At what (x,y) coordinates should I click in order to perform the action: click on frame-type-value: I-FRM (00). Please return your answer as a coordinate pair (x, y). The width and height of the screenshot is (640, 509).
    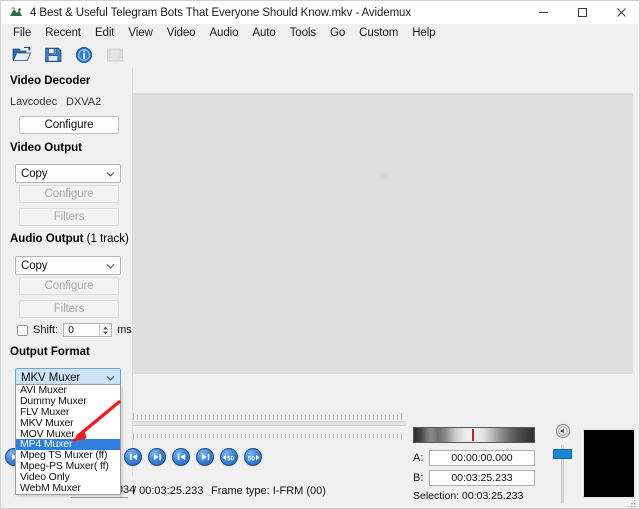
    Looking at the image, I should click on (299, 491).